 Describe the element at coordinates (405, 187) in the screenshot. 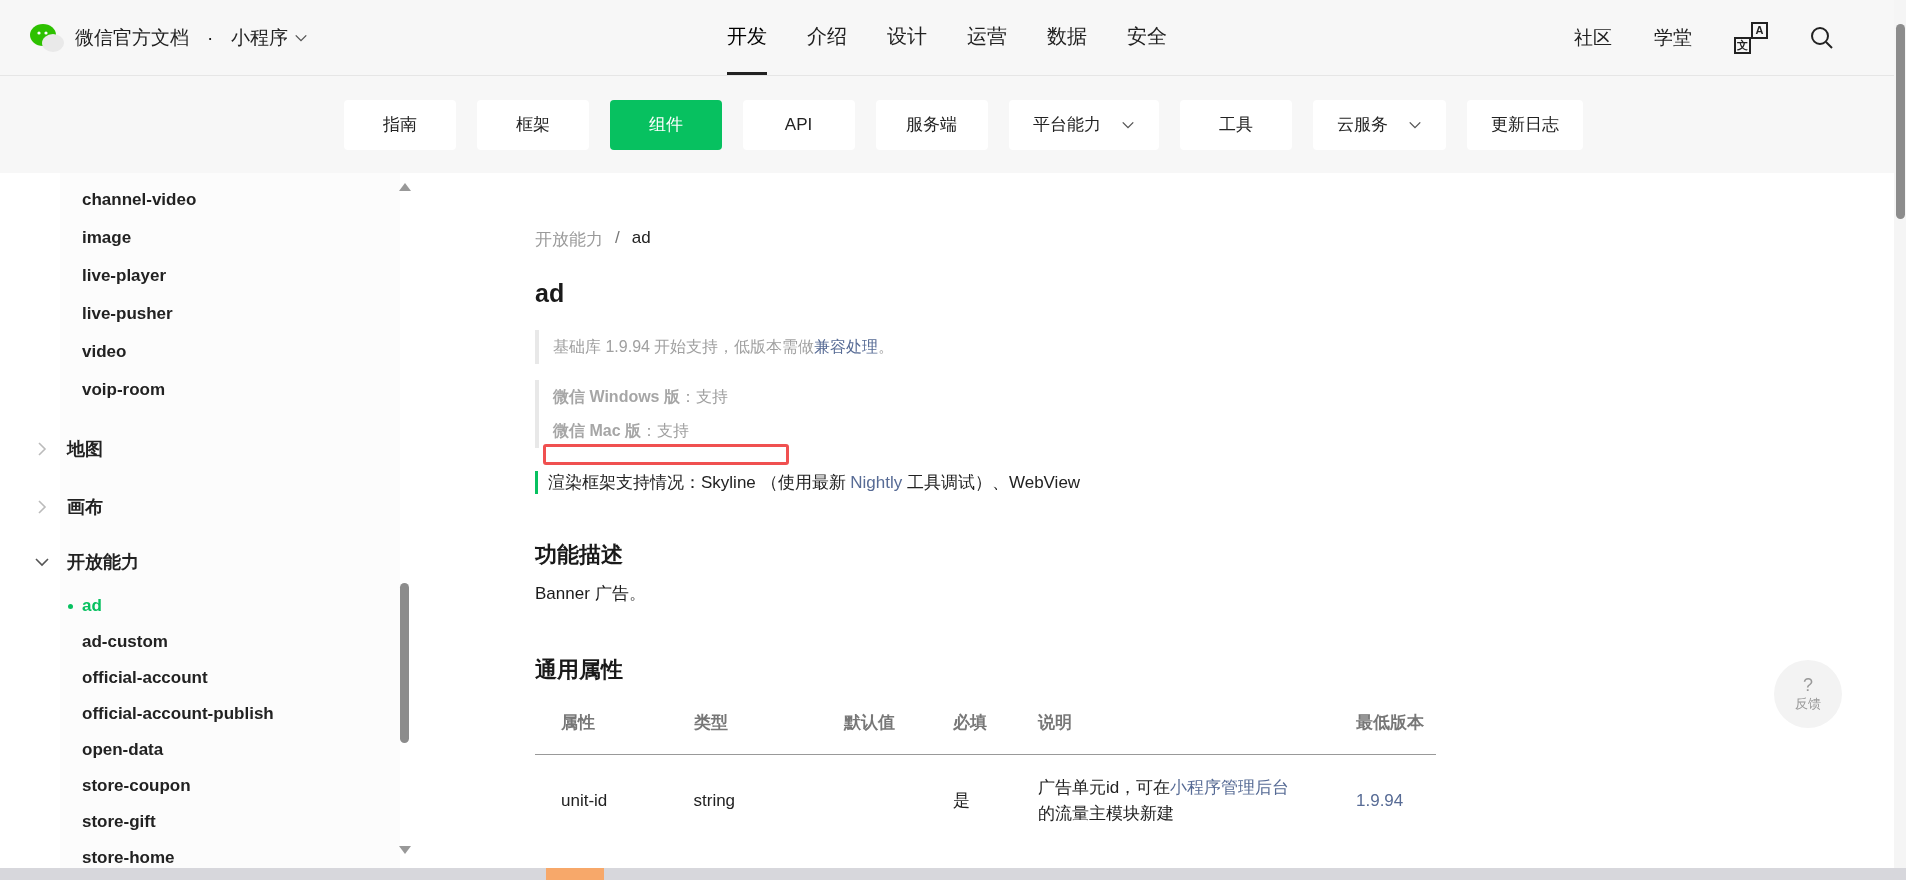

I see `scroll-up-icon` at that location.